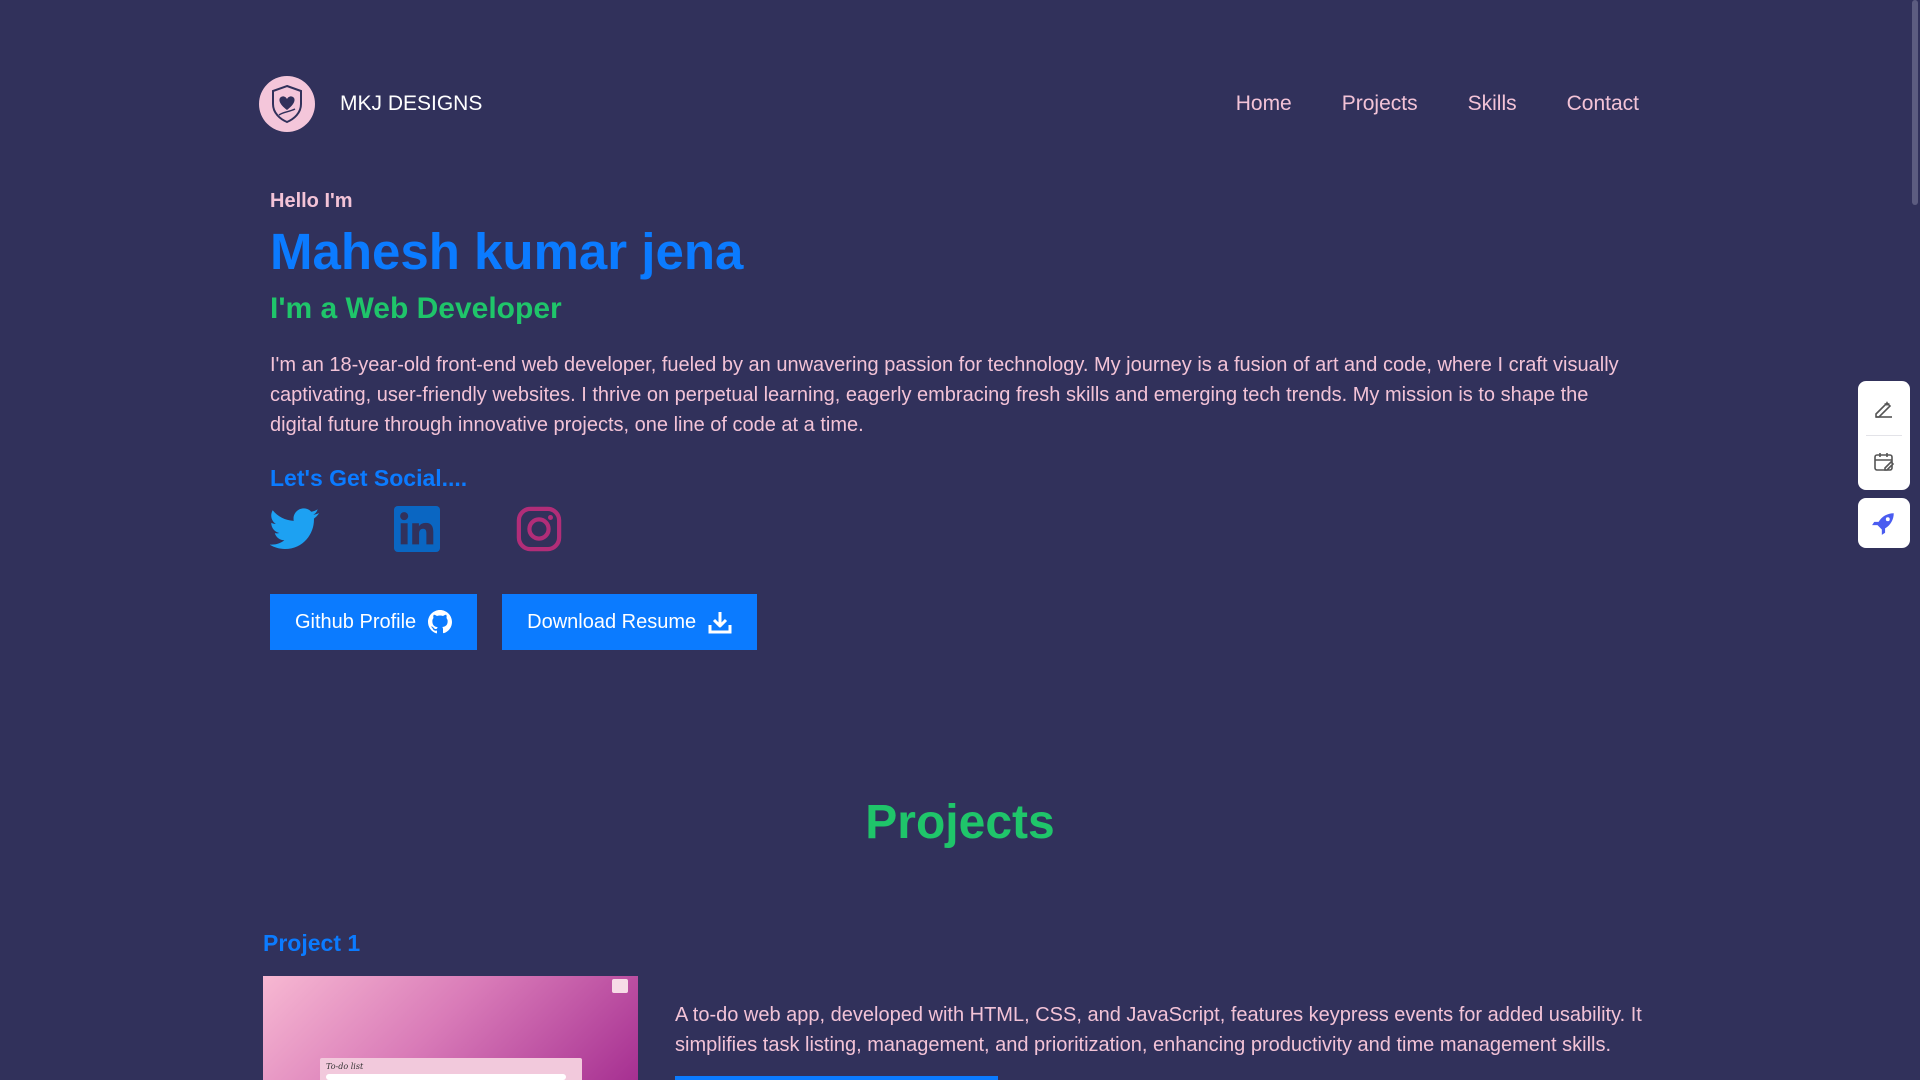 The width and height of the screenshot is (1920, 1080). What do you see at coordinates (507, 251) in the screenshot?
I see `hero-name: Mahesh kumar jena` at bounding box center [507, 251].